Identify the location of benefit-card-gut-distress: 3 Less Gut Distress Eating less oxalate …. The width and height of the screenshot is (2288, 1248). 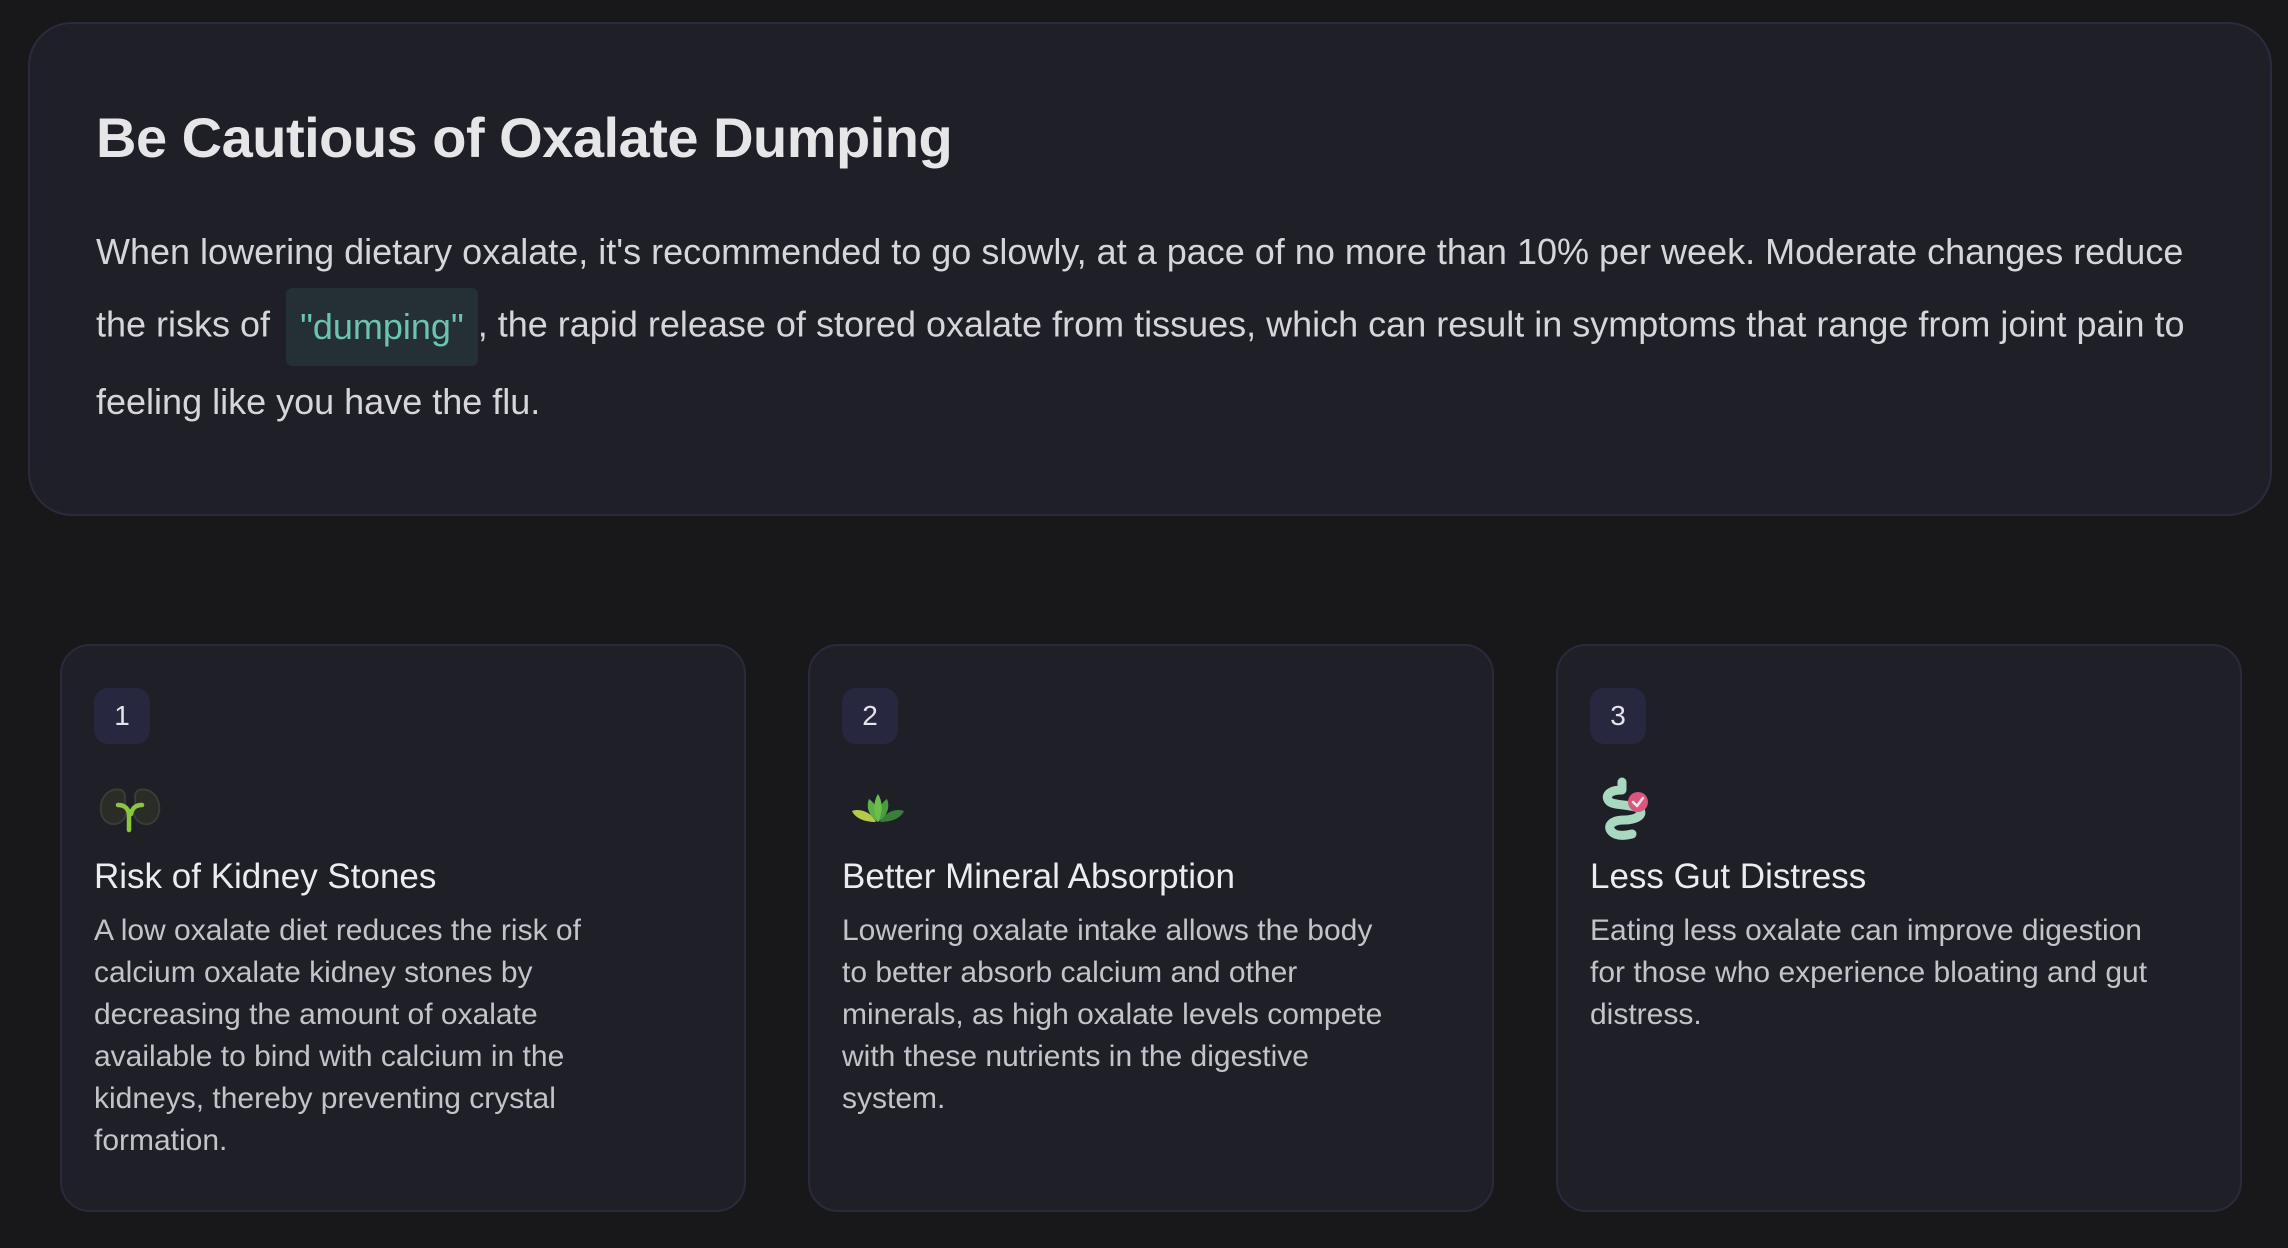
(1899, 928).